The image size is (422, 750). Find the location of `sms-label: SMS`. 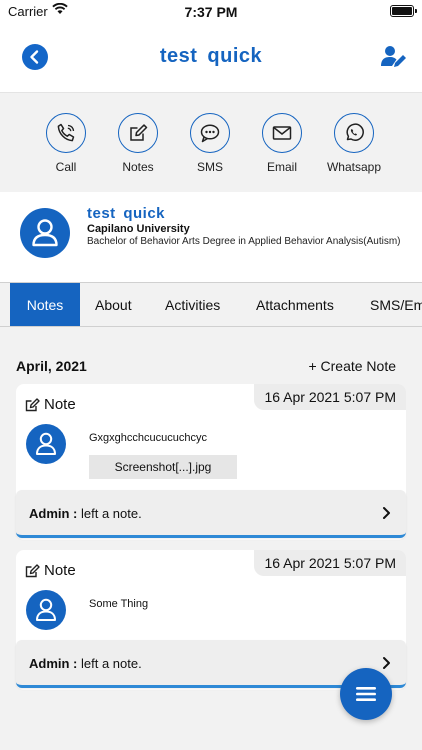

sms-label: SMS is located at coordinates (209, 167).